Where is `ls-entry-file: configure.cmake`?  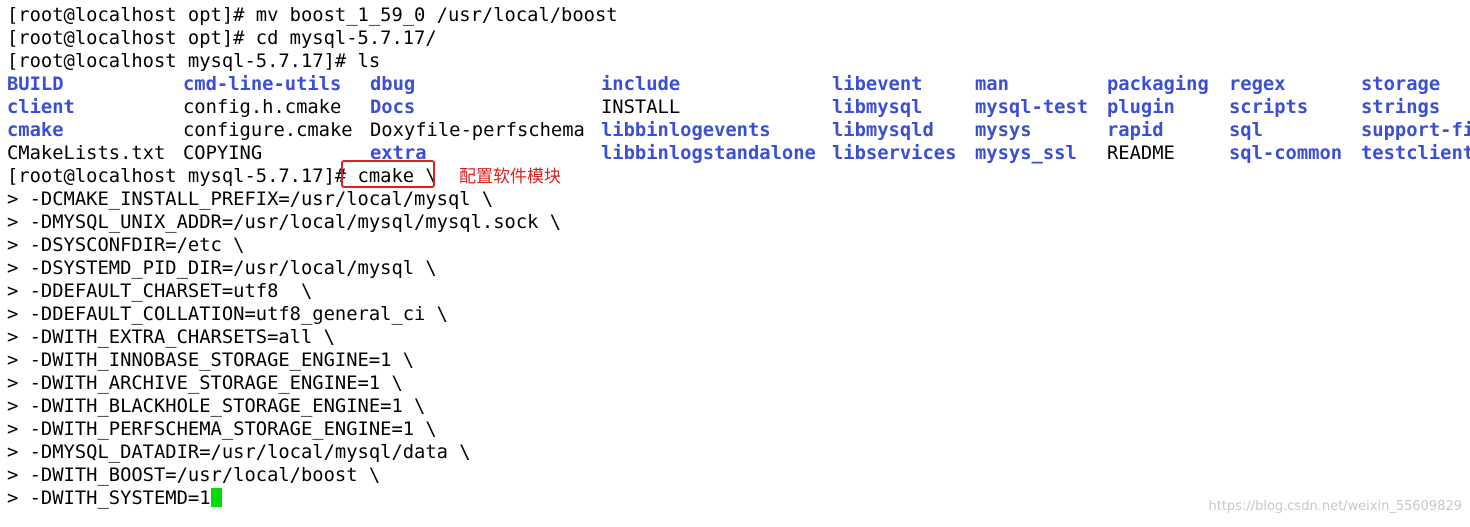
ls-entry-file: configure.cmake is located at coordinates (268, 130).